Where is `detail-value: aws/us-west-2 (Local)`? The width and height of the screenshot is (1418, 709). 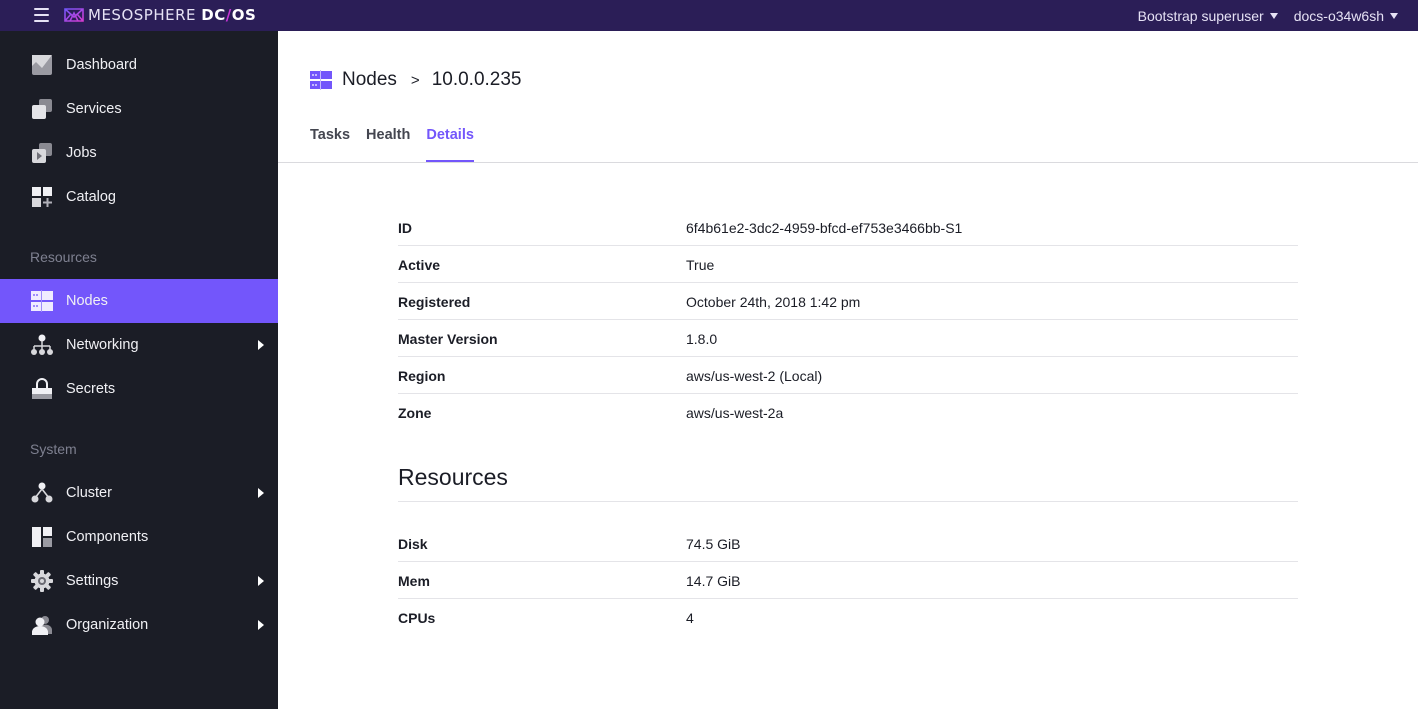
detail-value: aws/us-west-2 (Local) is located at coordinates (754, 376).